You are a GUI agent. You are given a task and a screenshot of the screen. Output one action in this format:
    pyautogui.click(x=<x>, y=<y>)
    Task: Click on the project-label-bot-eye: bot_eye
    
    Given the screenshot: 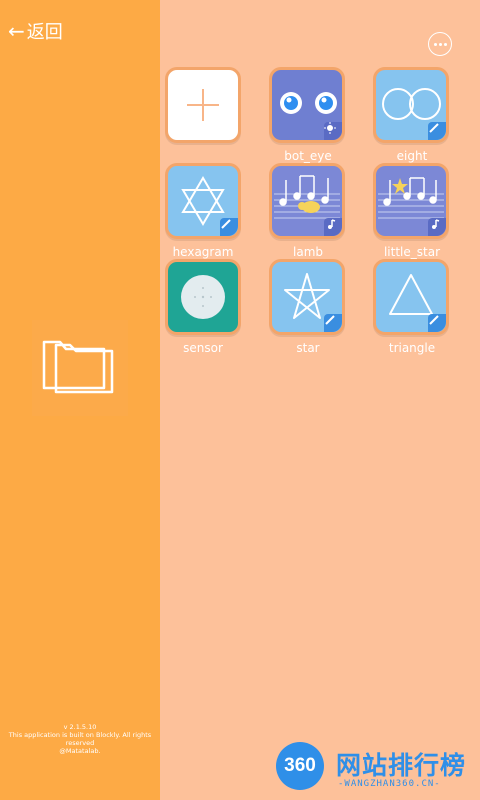 What is the action you would take?
    pyautogui.click(x=308, y=156)
    